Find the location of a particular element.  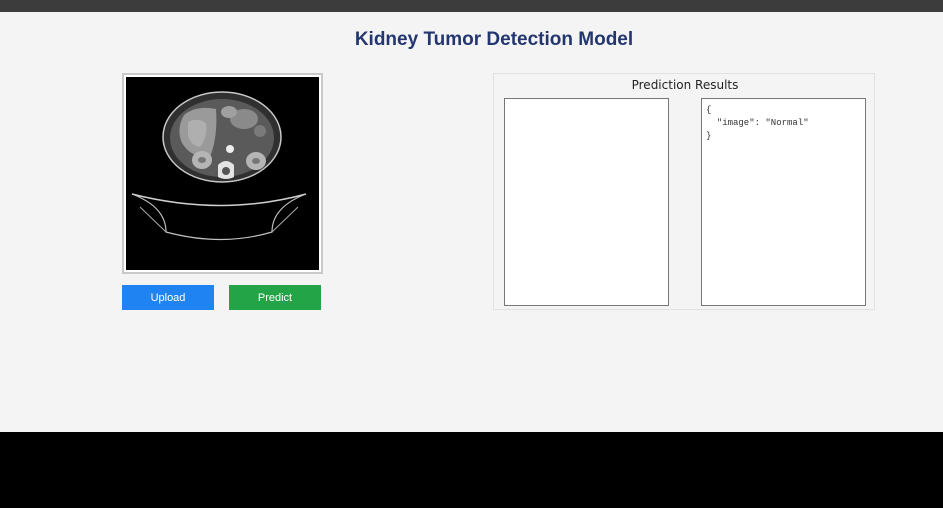

upload-button: Upload is located at coordinates (168, 297).